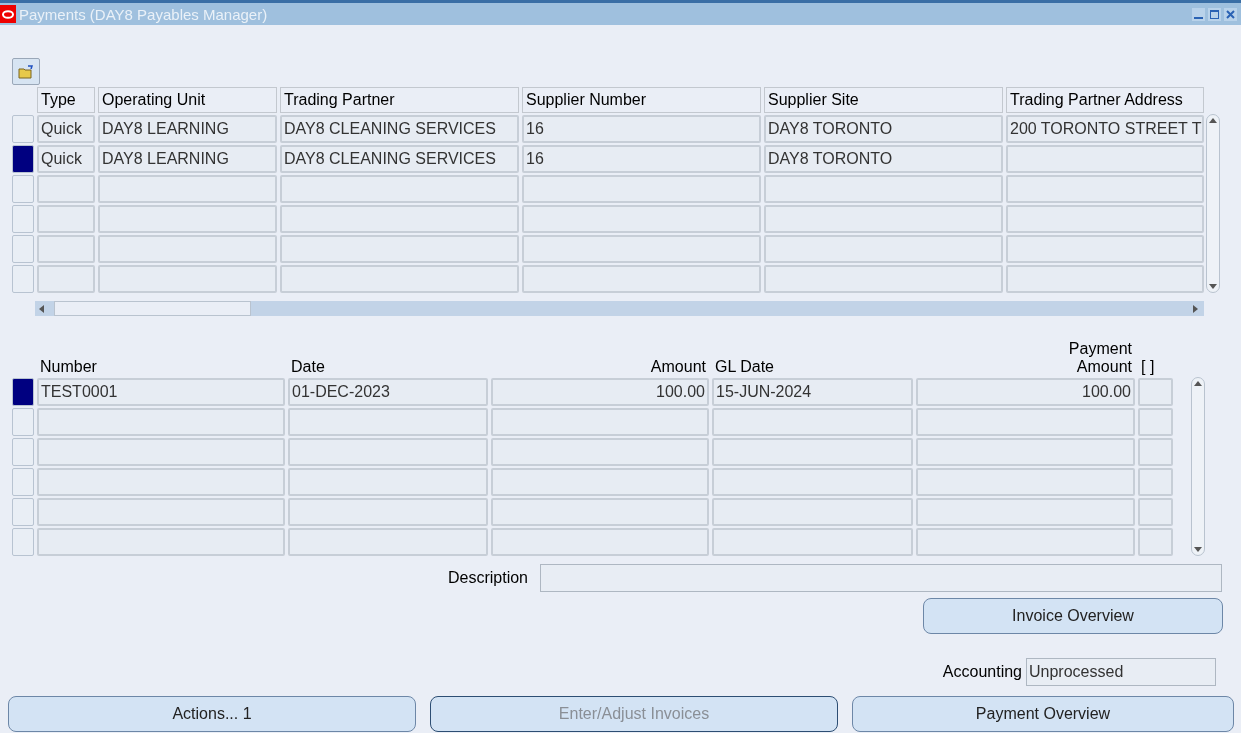 The image size is (1241, 733). What do you see at coordinates (1073, 616) in the screenshot?
I see `invoice-overview-button: Invoice Overview` at bounding box center [1073, 616].